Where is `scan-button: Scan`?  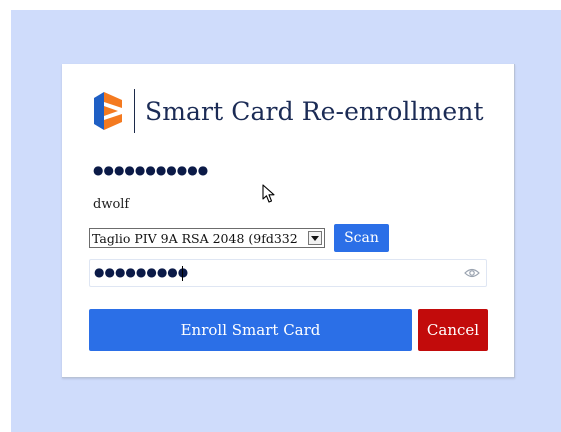 scan-button: Scan is located at coordinates (361, 238).